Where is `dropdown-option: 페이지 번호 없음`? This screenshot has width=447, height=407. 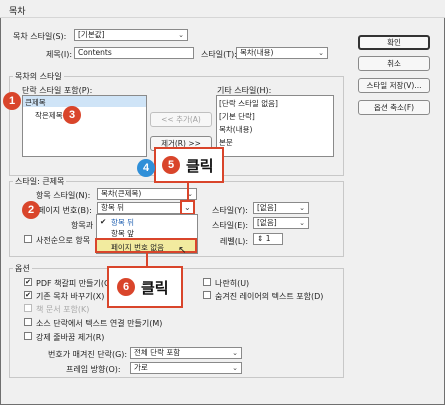 dropdown-option: 페이지 번호 없음 is located at coordinates (138, 247).